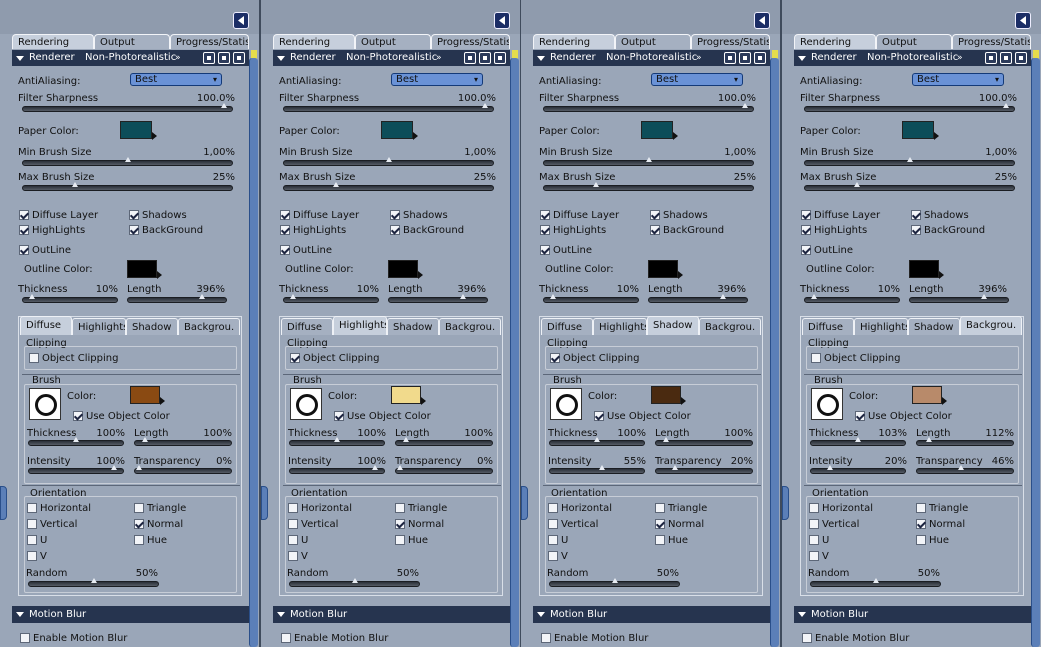 The image size is (1041, 647). What do you see at coordinates (614, 582) in the screenshot?
I see `random-slider` at bounding box center [614, 582].